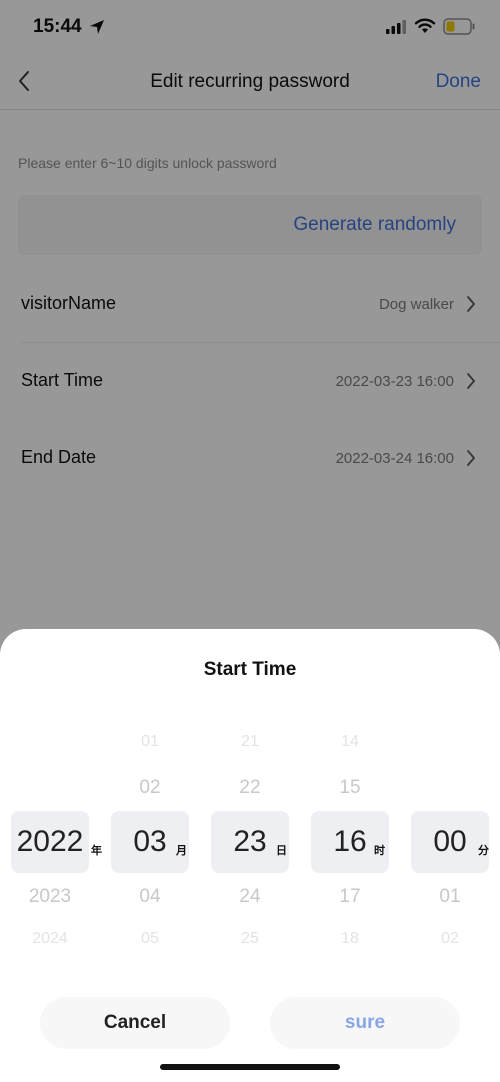 This screenshot has width=500, height=1082. I want to click on picker-column-year: 2022 年 2023 2024, so click(51, 842).